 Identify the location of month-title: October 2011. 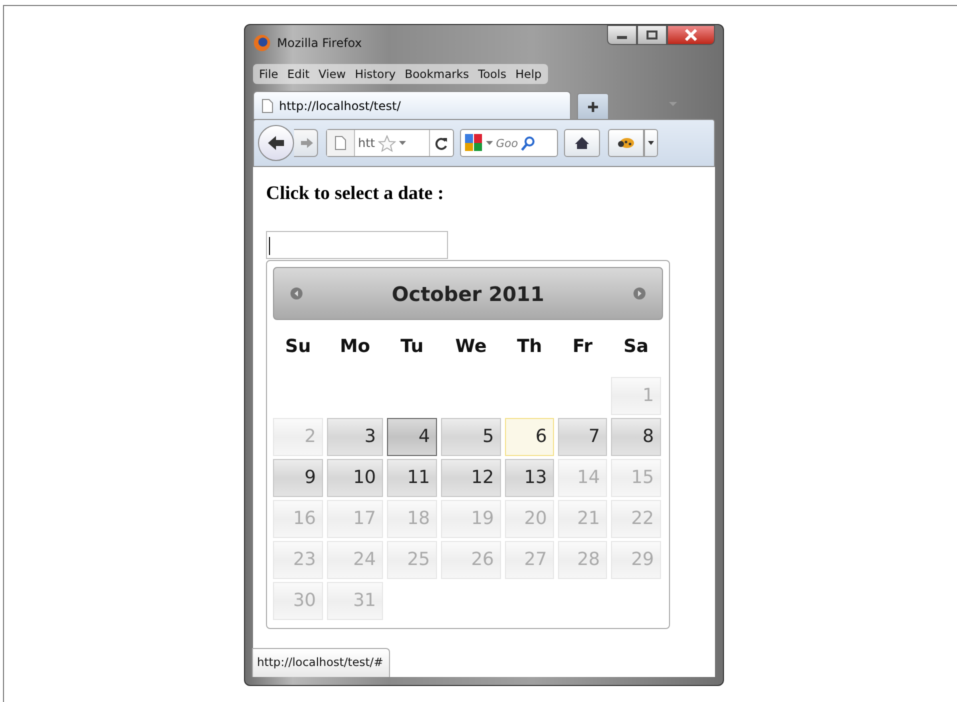
(468, 294).